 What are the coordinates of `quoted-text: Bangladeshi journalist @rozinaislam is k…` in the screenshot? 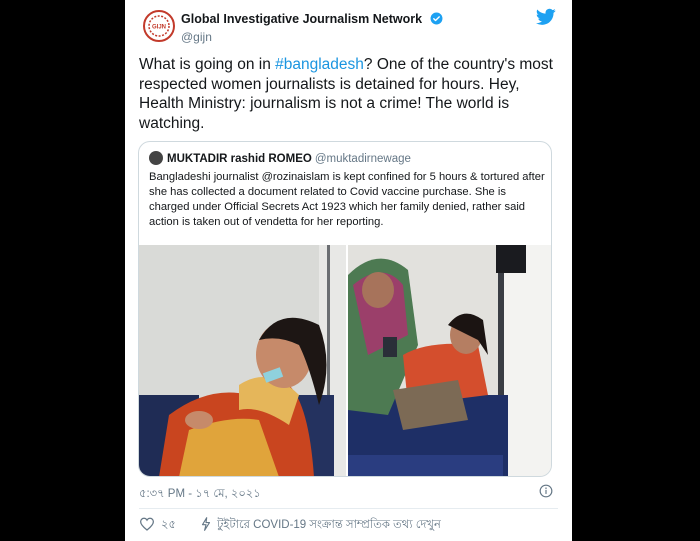 It's located at (347, 199).